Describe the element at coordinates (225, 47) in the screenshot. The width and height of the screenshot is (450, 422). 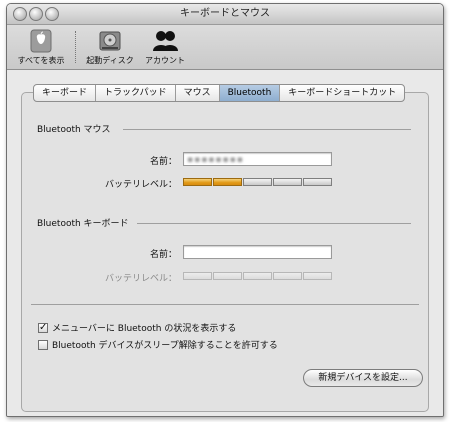
I see `toolbar: すべてを表示 起動ディスク アカウント` at that location.